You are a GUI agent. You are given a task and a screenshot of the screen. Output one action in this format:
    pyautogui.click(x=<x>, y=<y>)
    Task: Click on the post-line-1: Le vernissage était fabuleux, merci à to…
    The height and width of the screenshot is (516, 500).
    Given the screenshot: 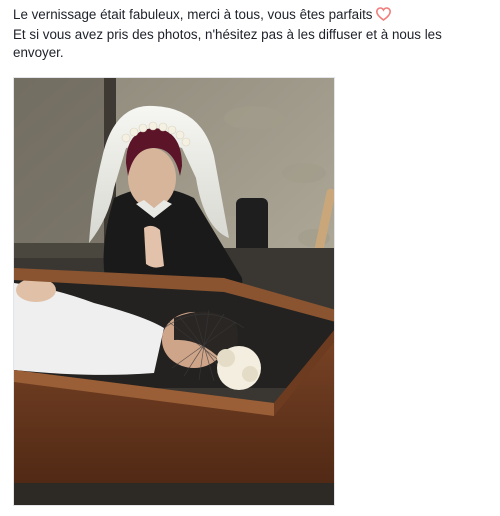 What is the action you would take?
    pyautogui.click(x=253, y=16)
    